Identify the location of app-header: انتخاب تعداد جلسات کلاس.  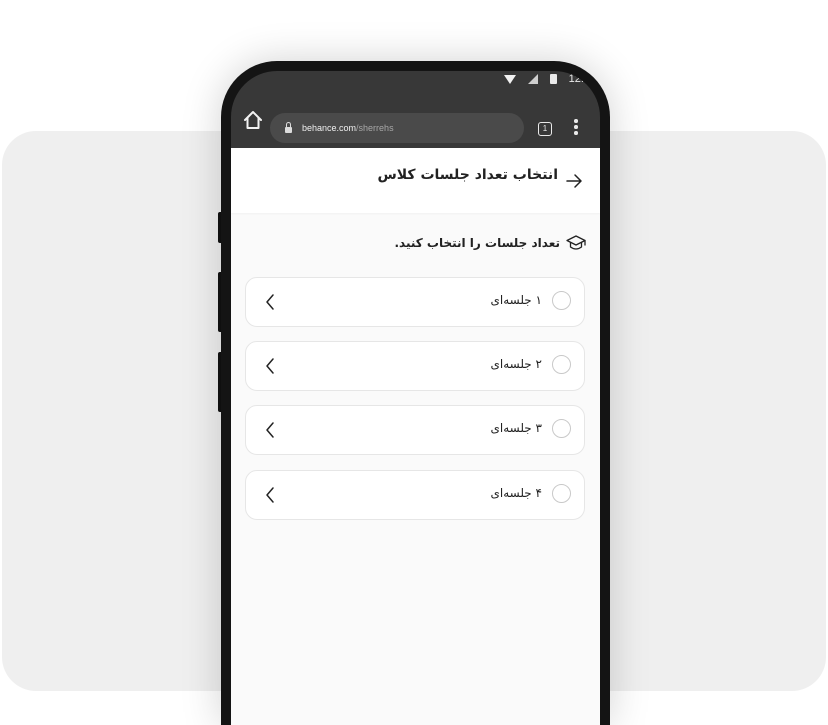
(415, 180).